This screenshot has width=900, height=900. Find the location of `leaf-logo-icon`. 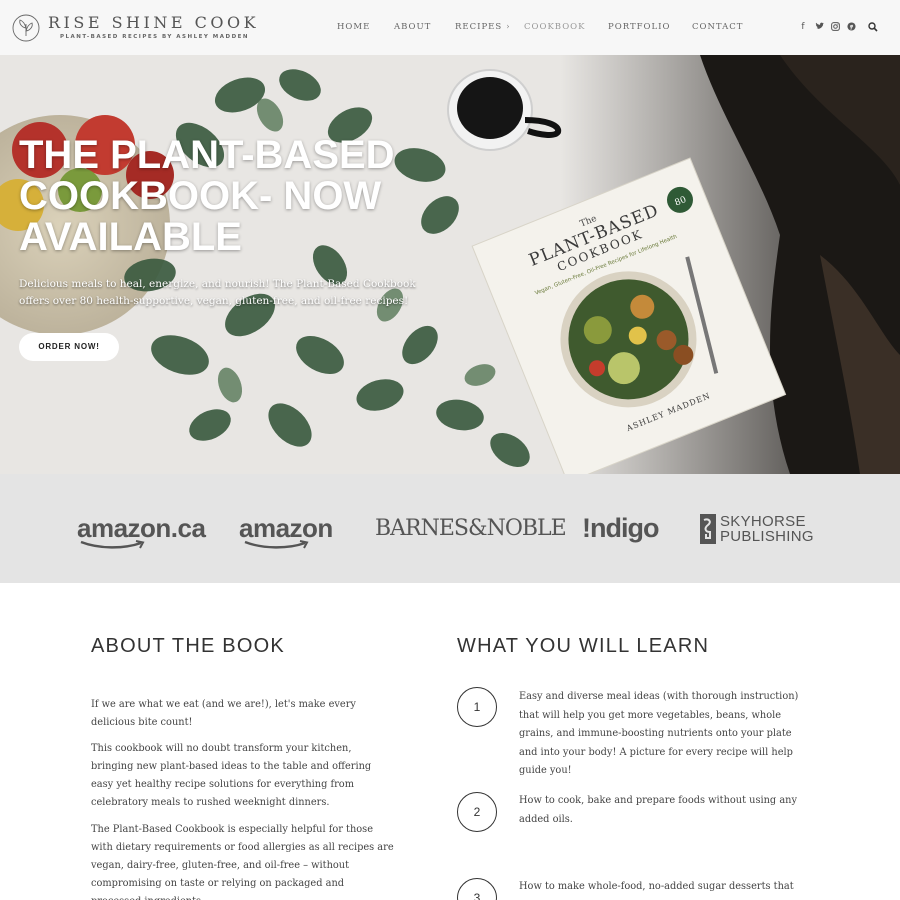

leaf-logo-icon is located at coordinates (26, 28).